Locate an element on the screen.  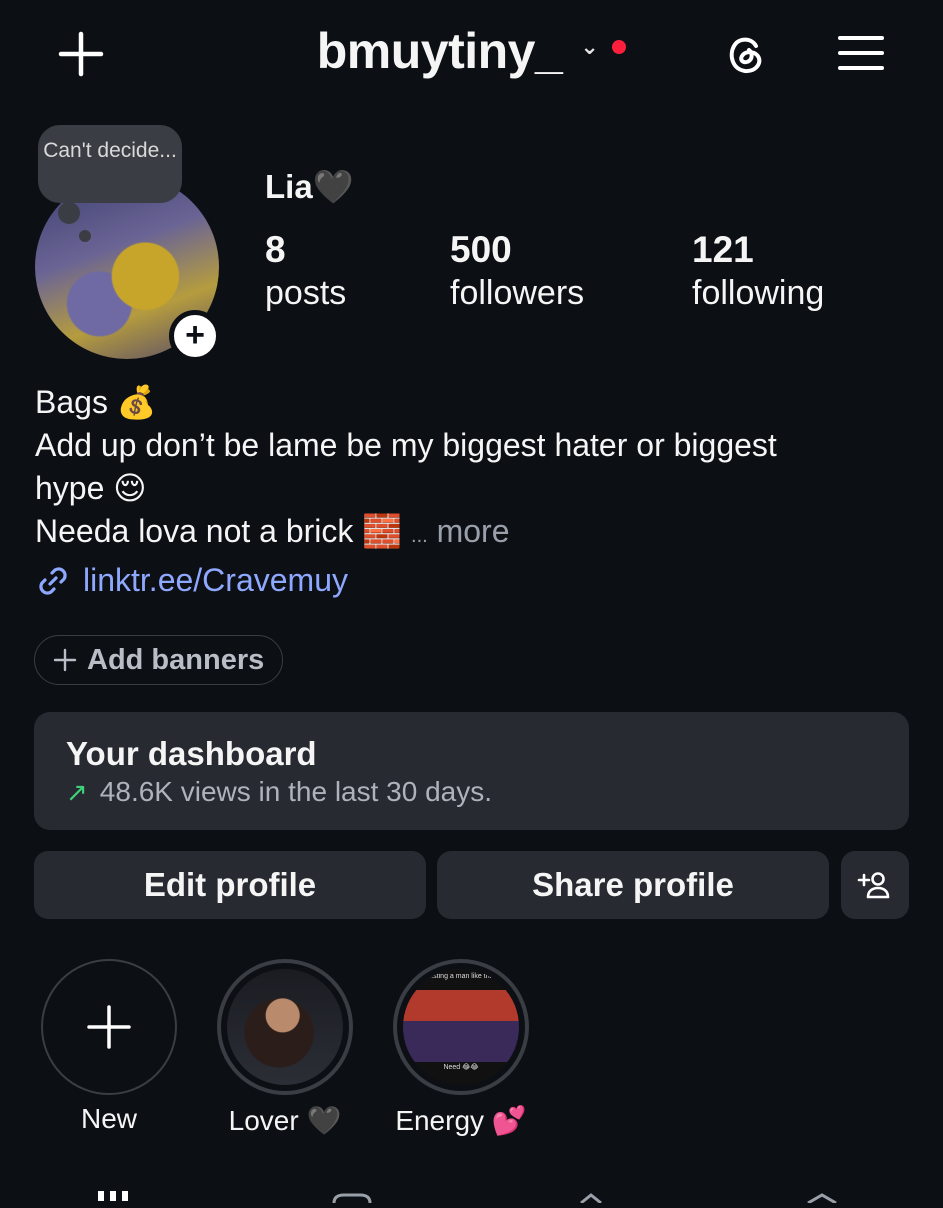
dashboard-subtitle-row: ↗ 48.6K views in the last 30 days. is located at coordinates (279, 792).